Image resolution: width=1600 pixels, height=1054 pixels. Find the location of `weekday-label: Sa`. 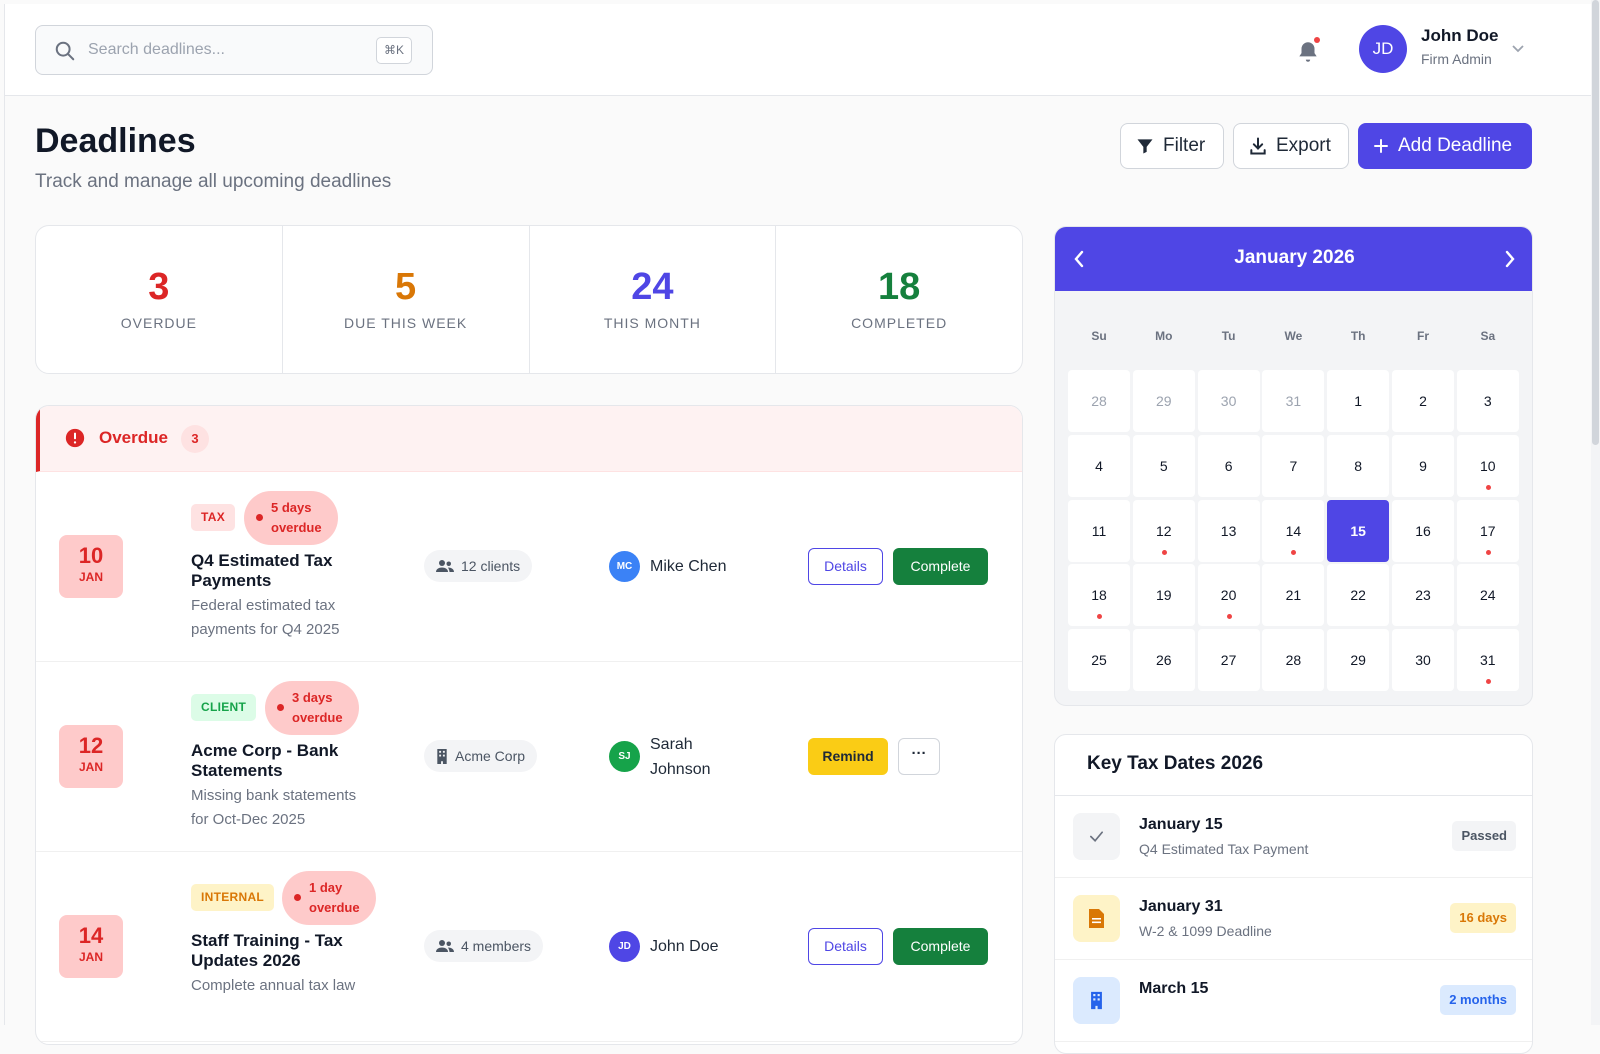

weekday-label: Sa is located at coordinates (1488, 336).